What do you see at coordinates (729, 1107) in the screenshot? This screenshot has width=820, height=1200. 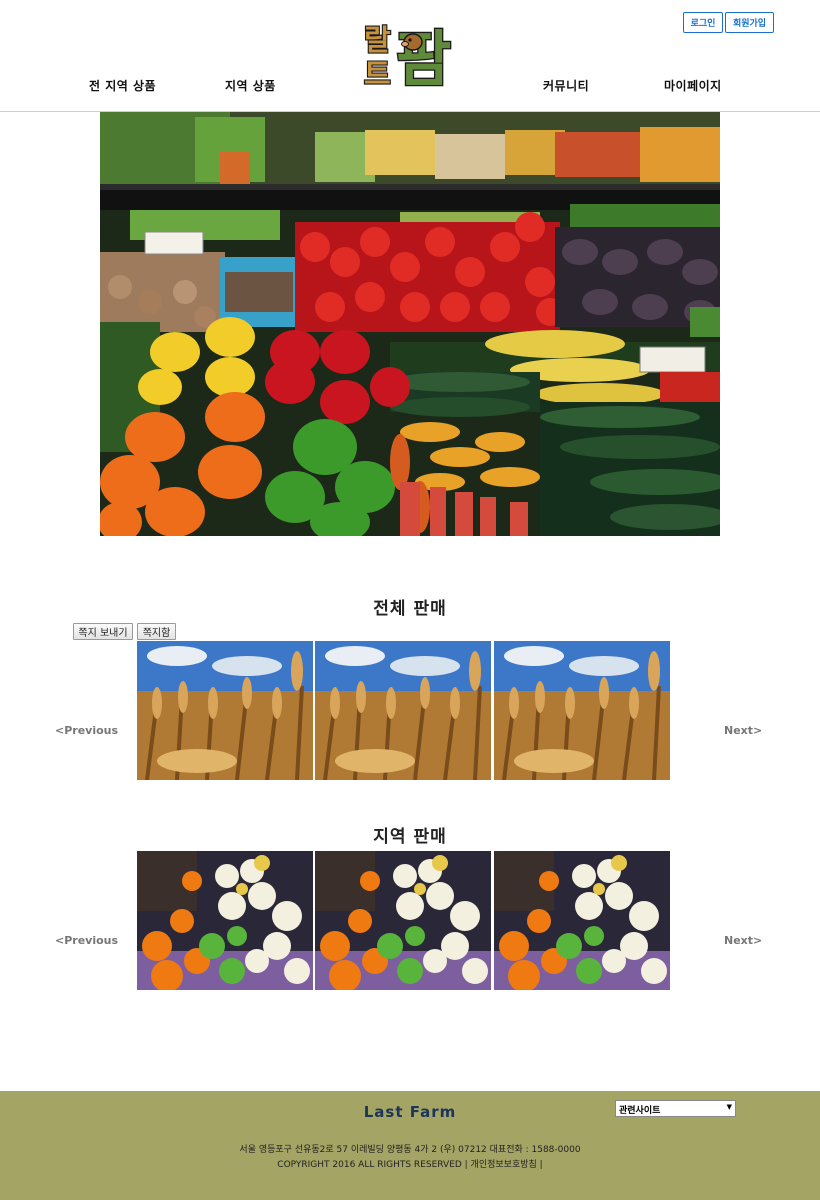 I see `dropdown-arrow-icon: ▼` at bounding box center [729, 1107].